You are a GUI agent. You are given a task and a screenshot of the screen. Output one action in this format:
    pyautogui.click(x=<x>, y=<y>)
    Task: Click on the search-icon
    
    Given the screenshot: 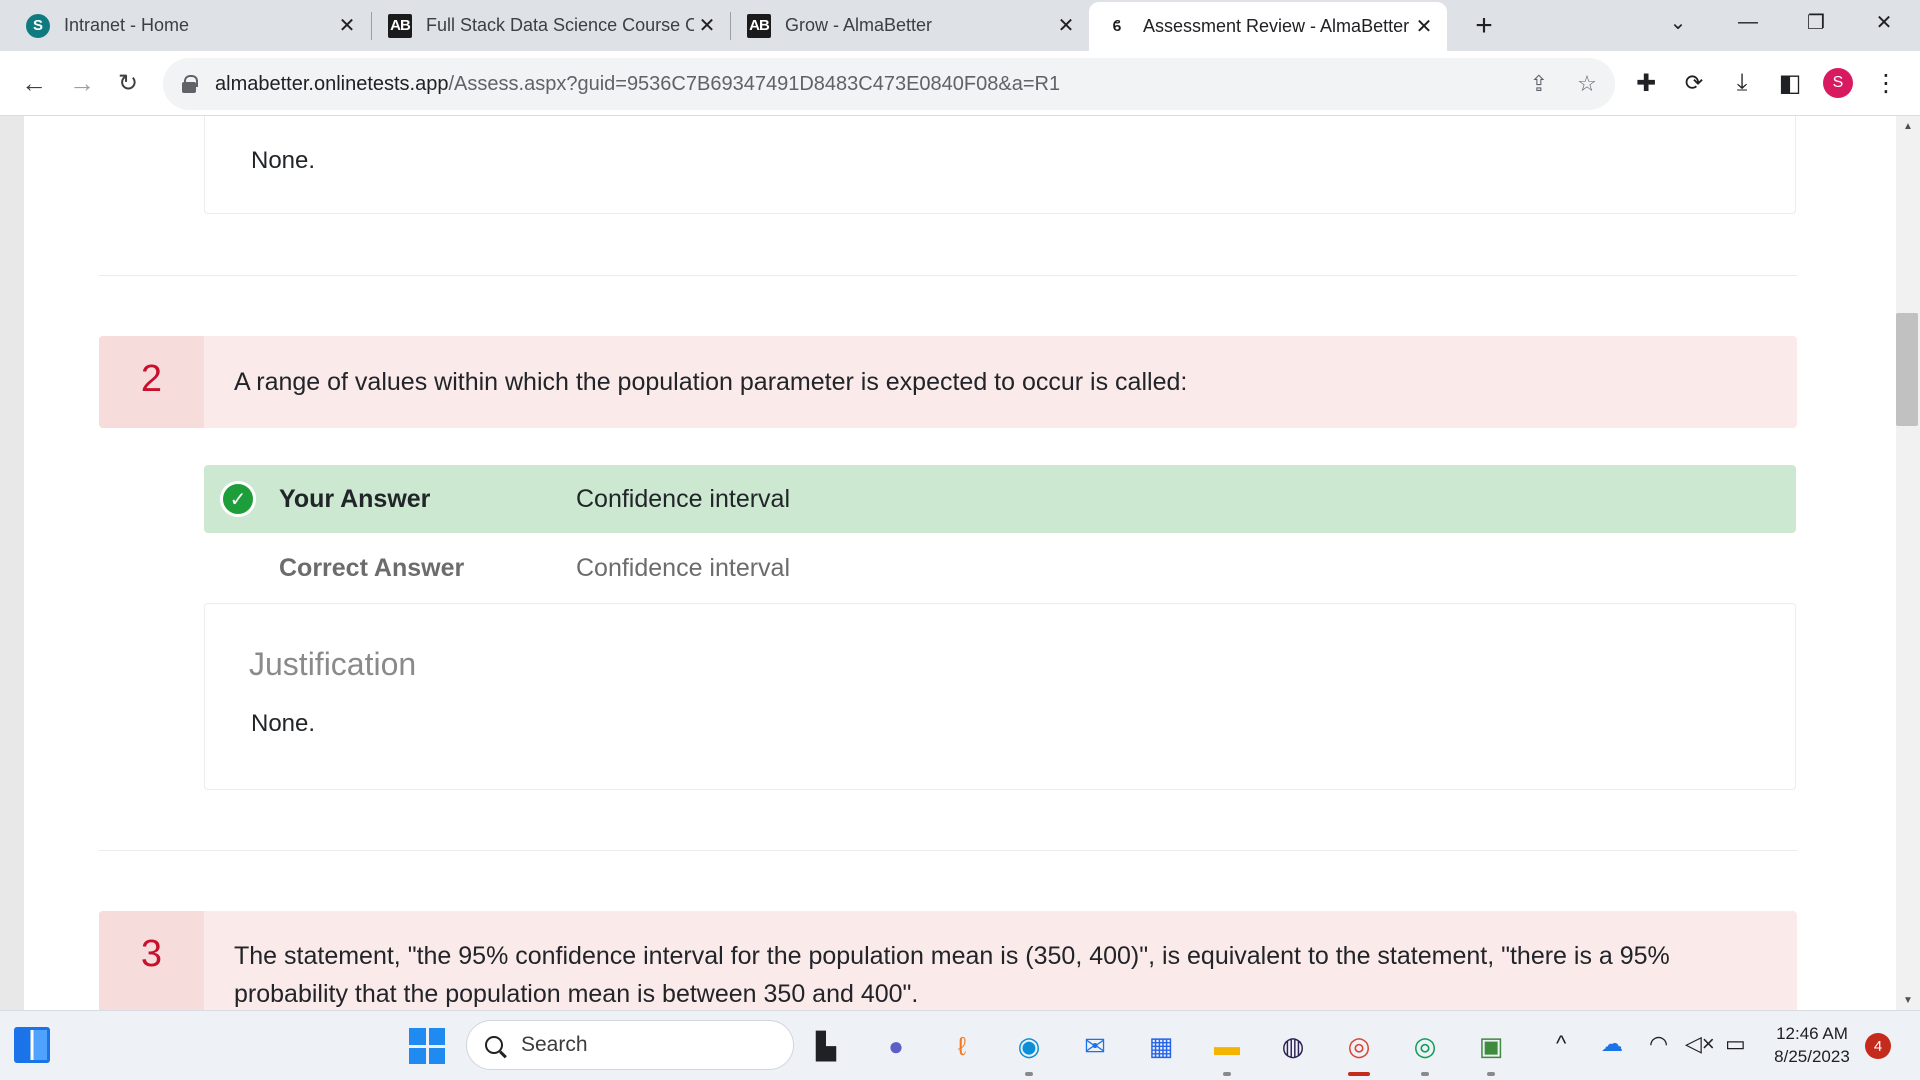 What is the action you would take?
    pyautogui.click(x=494, y=1045)
    